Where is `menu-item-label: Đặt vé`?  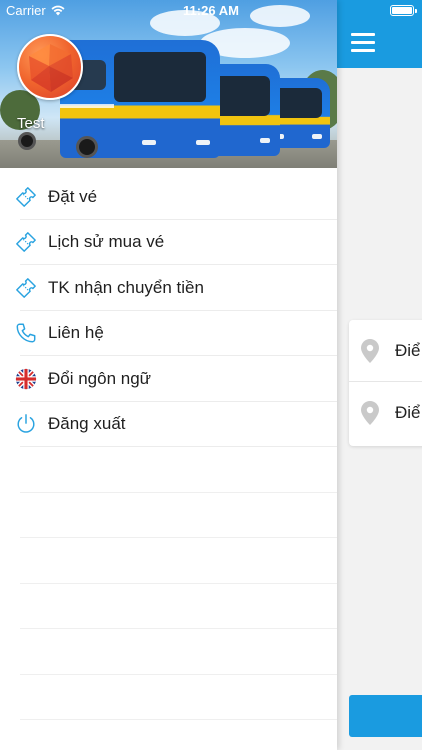 menu-item-label: Đặt vé is located at coordinates (73, 196).